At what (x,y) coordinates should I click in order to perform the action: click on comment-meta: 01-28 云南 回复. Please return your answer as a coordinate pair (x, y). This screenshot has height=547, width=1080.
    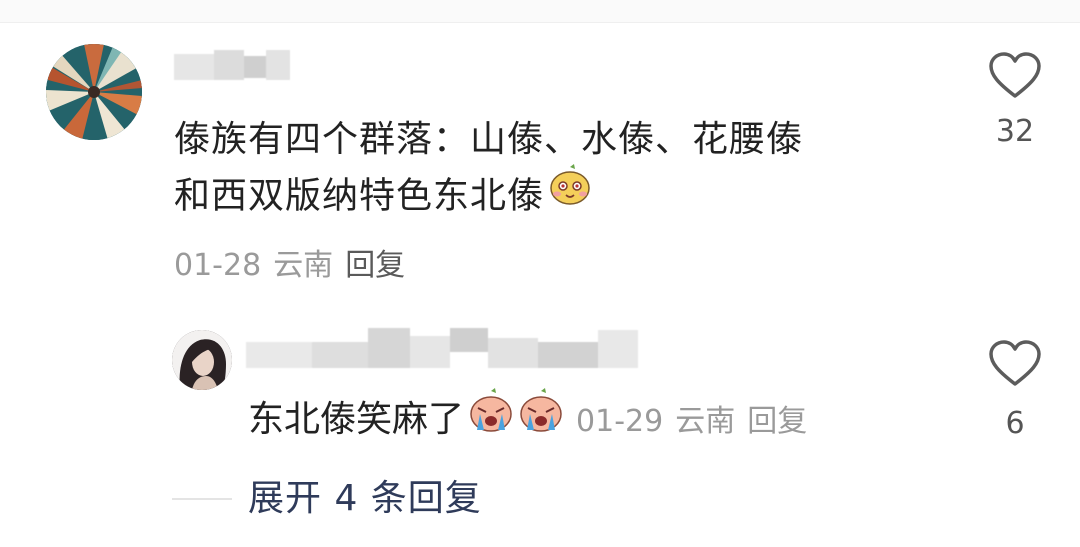
    Looking at the image, I should click on (289, 262).